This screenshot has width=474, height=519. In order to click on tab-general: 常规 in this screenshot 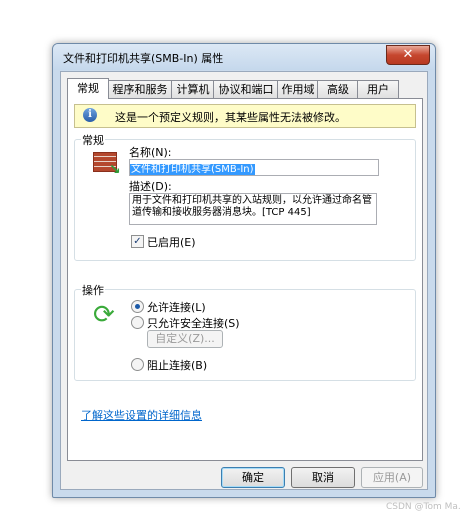, I will do `click(88, 88)`.